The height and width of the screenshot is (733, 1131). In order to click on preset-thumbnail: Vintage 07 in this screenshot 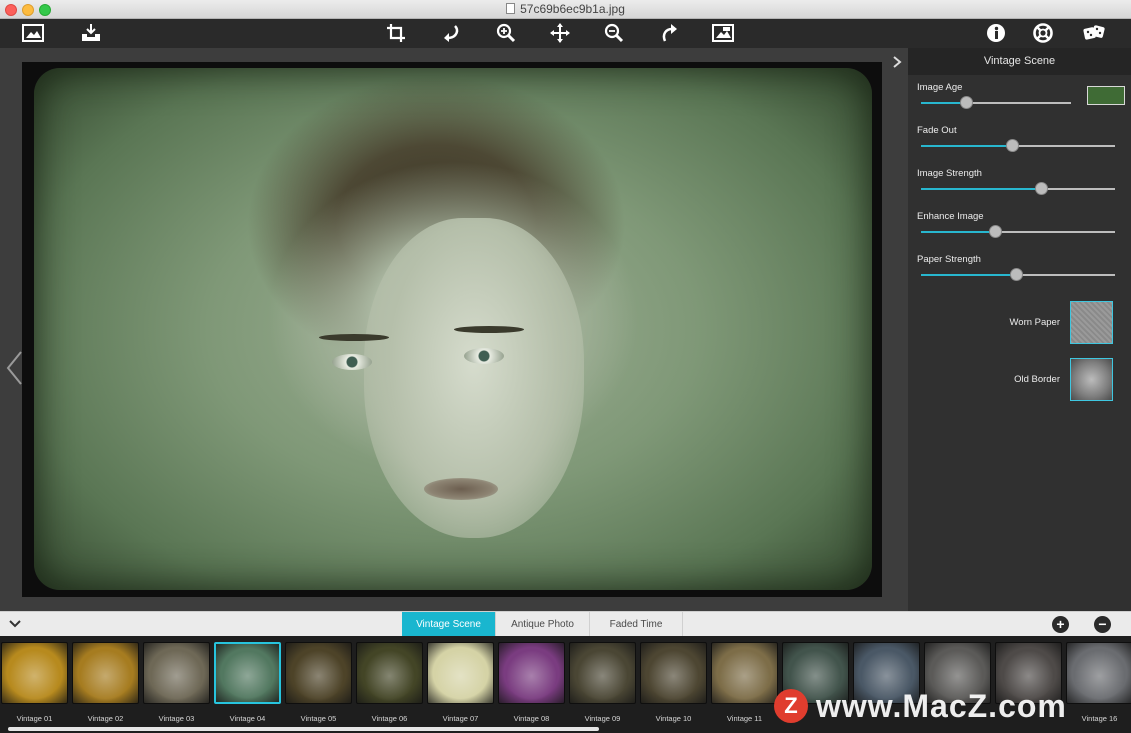, I will do `click(460, 681)`.